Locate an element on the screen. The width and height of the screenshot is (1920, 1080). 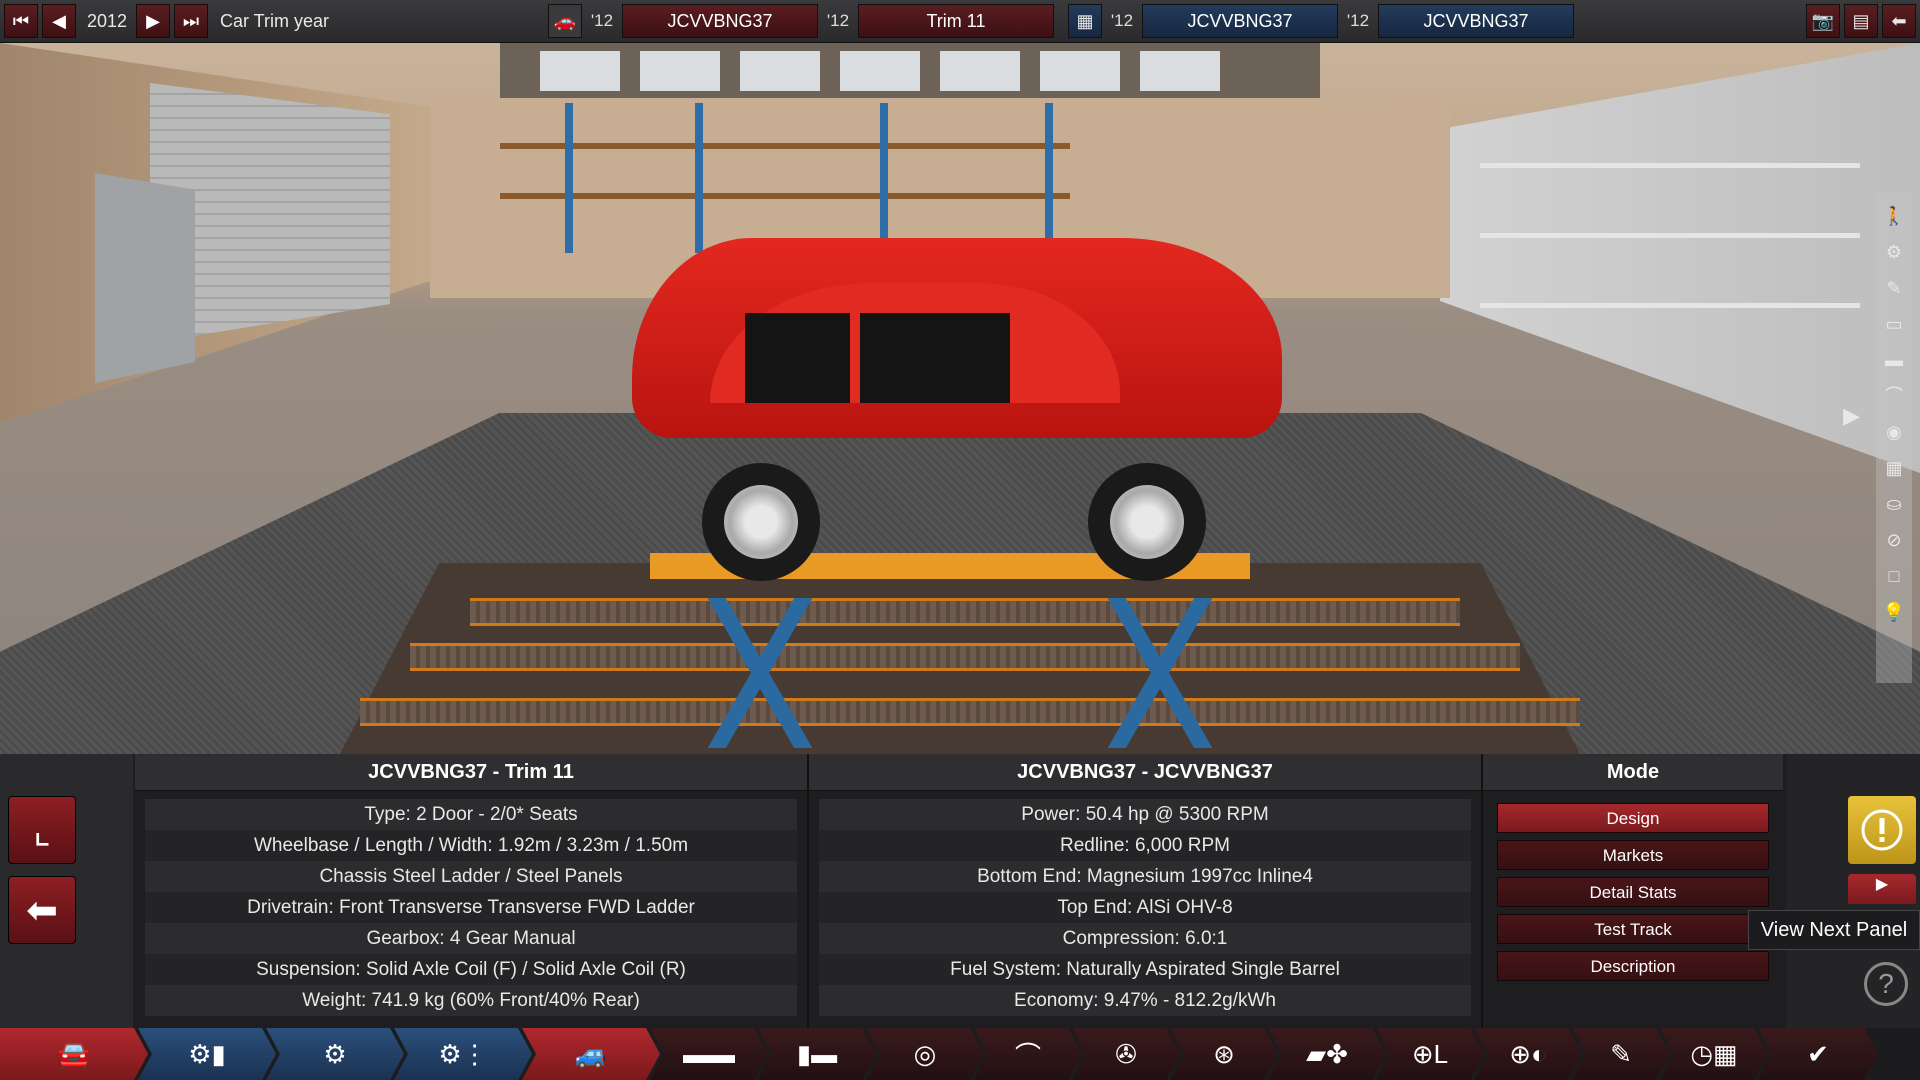
next-year-button: ▶ is located at coordinates (153, 21).